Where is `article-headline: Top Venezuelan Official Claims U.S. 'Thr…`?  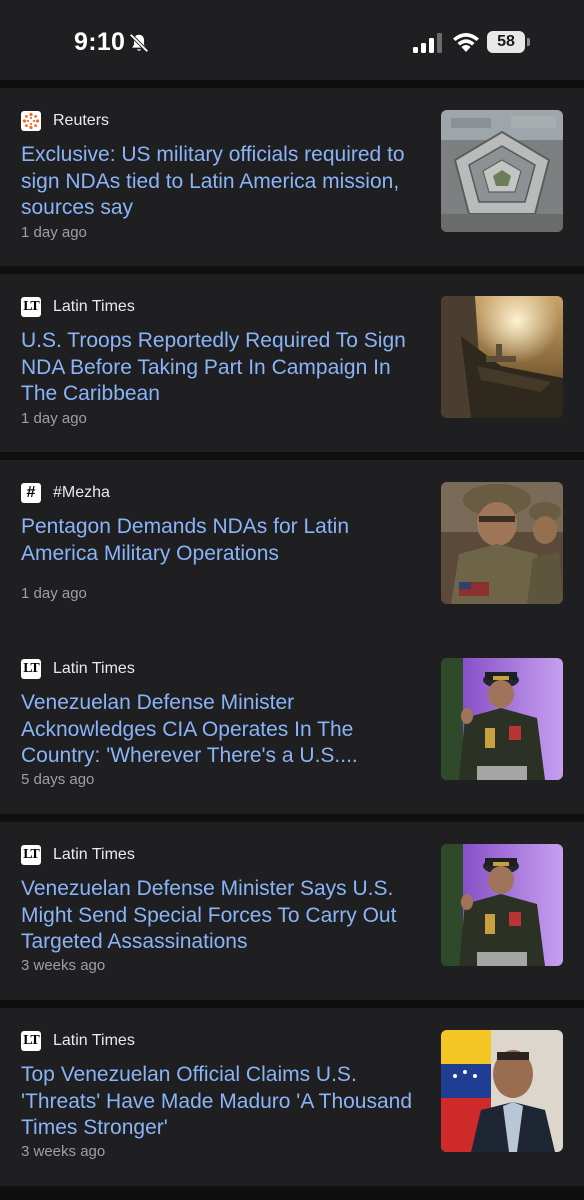 article-headline: Top Venezuelan Official Claims U.S. 'Thr… is located at coordinates (222, 1102).